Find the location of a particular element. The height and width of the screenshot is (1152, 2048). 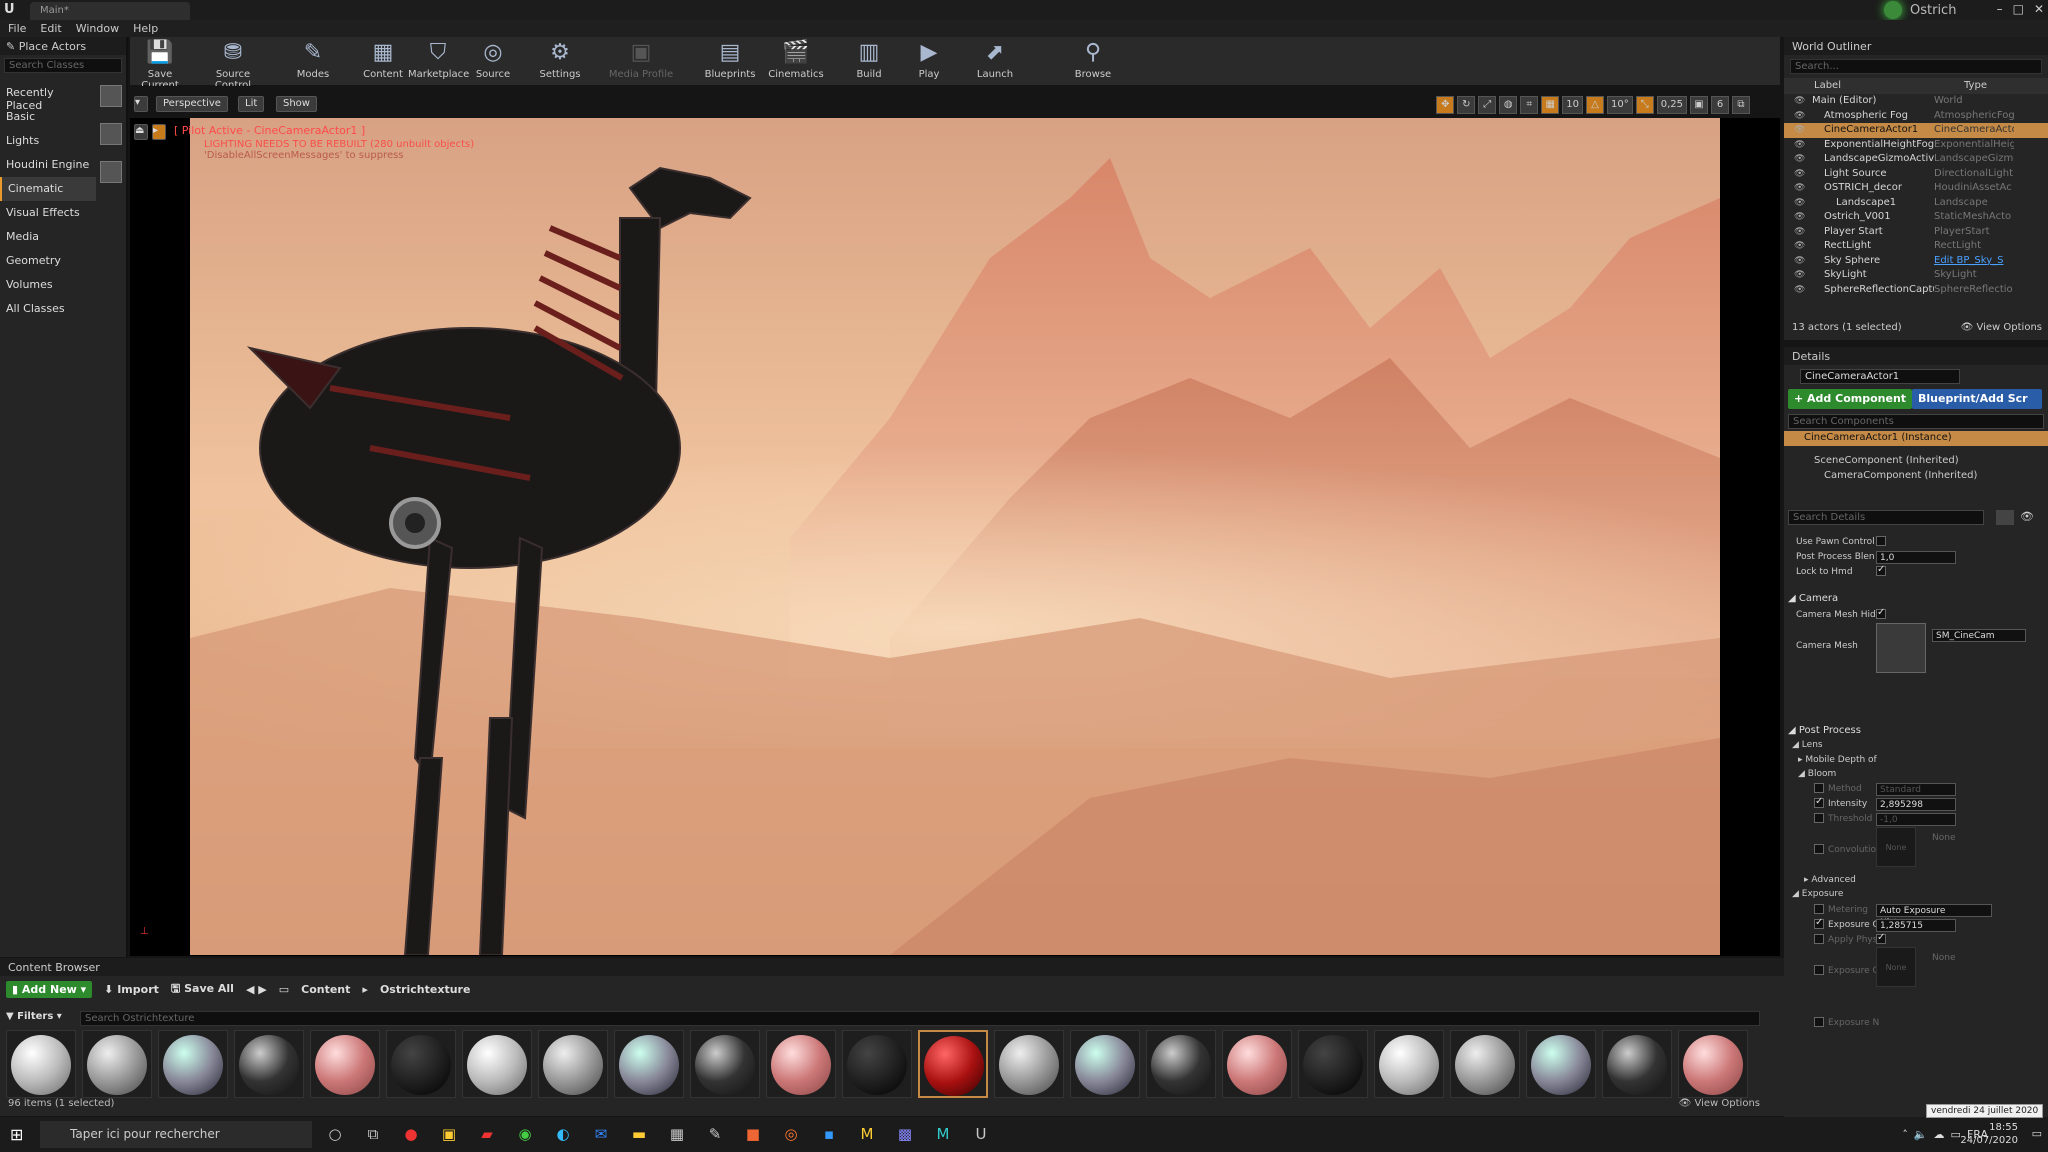

outliner-row: 👁 Light Source DirectionalLight is located at coordinates (1916, 174).